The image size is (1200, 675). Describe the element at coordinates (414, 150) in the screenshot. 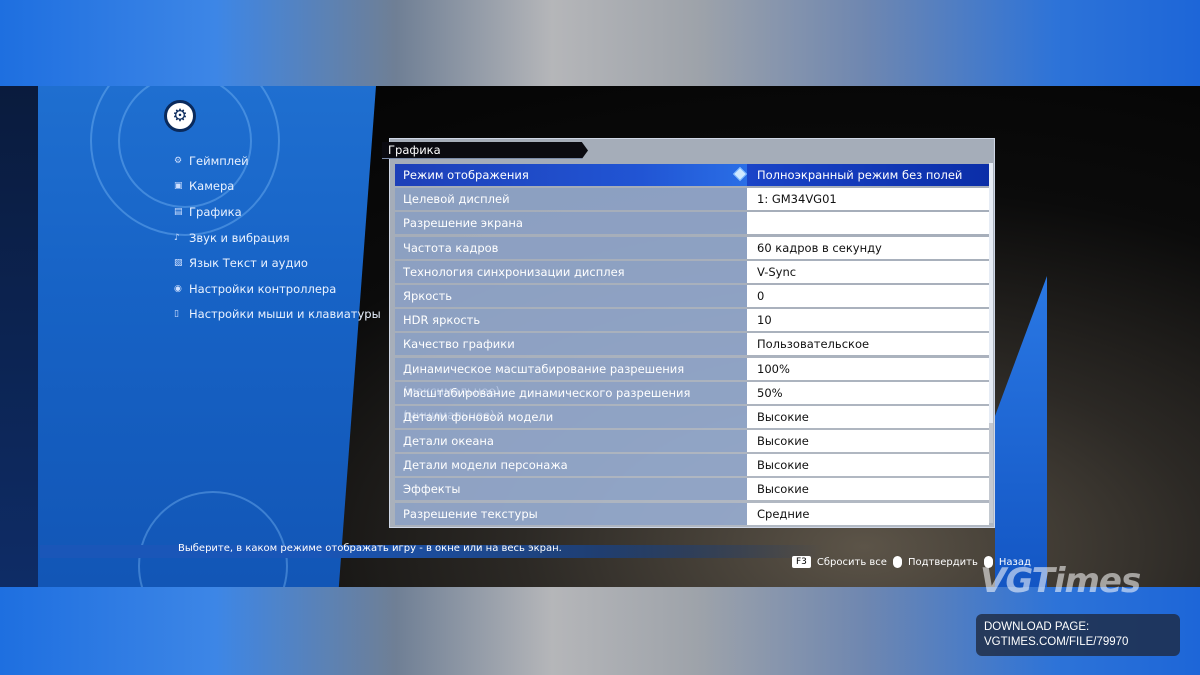

I see `panel-title: Графика` at that location.